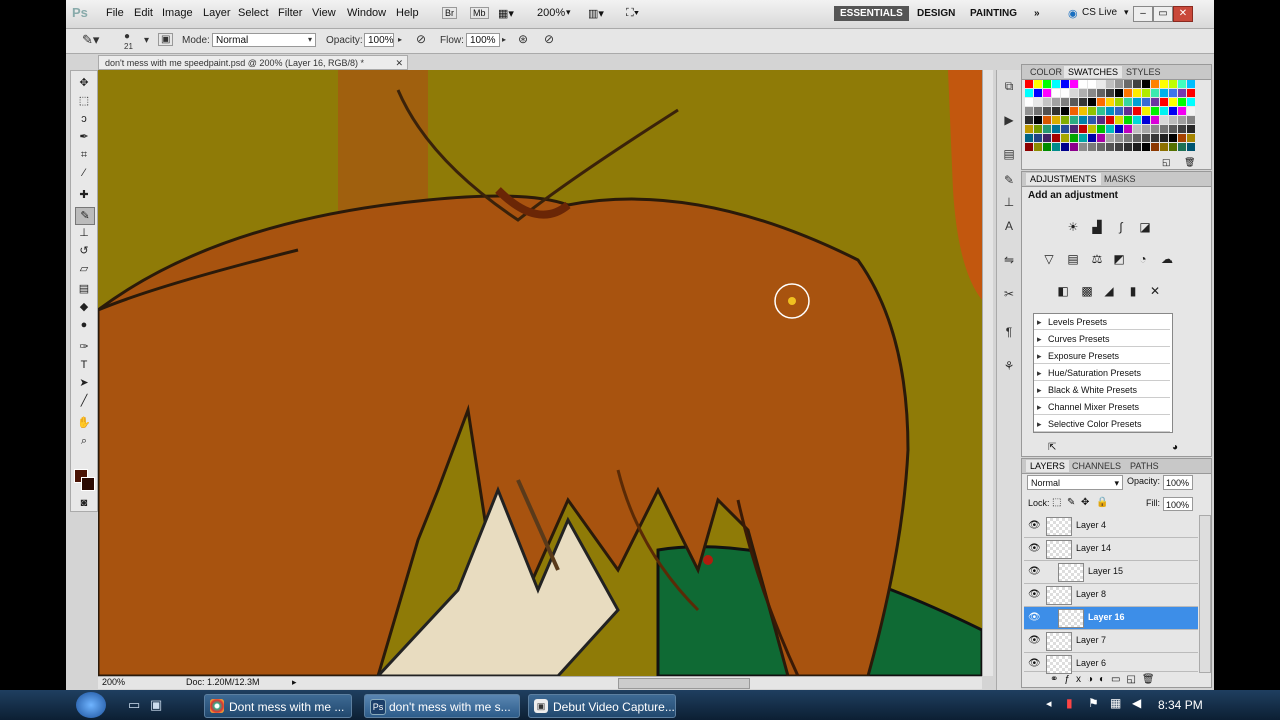 The height and width of the screenshot is (720, 1280). What do you see at coordinates (1009, 154) in the screenshot?
I see `navigator-panel-icon: ▤` at bounding box center [1009, 154].